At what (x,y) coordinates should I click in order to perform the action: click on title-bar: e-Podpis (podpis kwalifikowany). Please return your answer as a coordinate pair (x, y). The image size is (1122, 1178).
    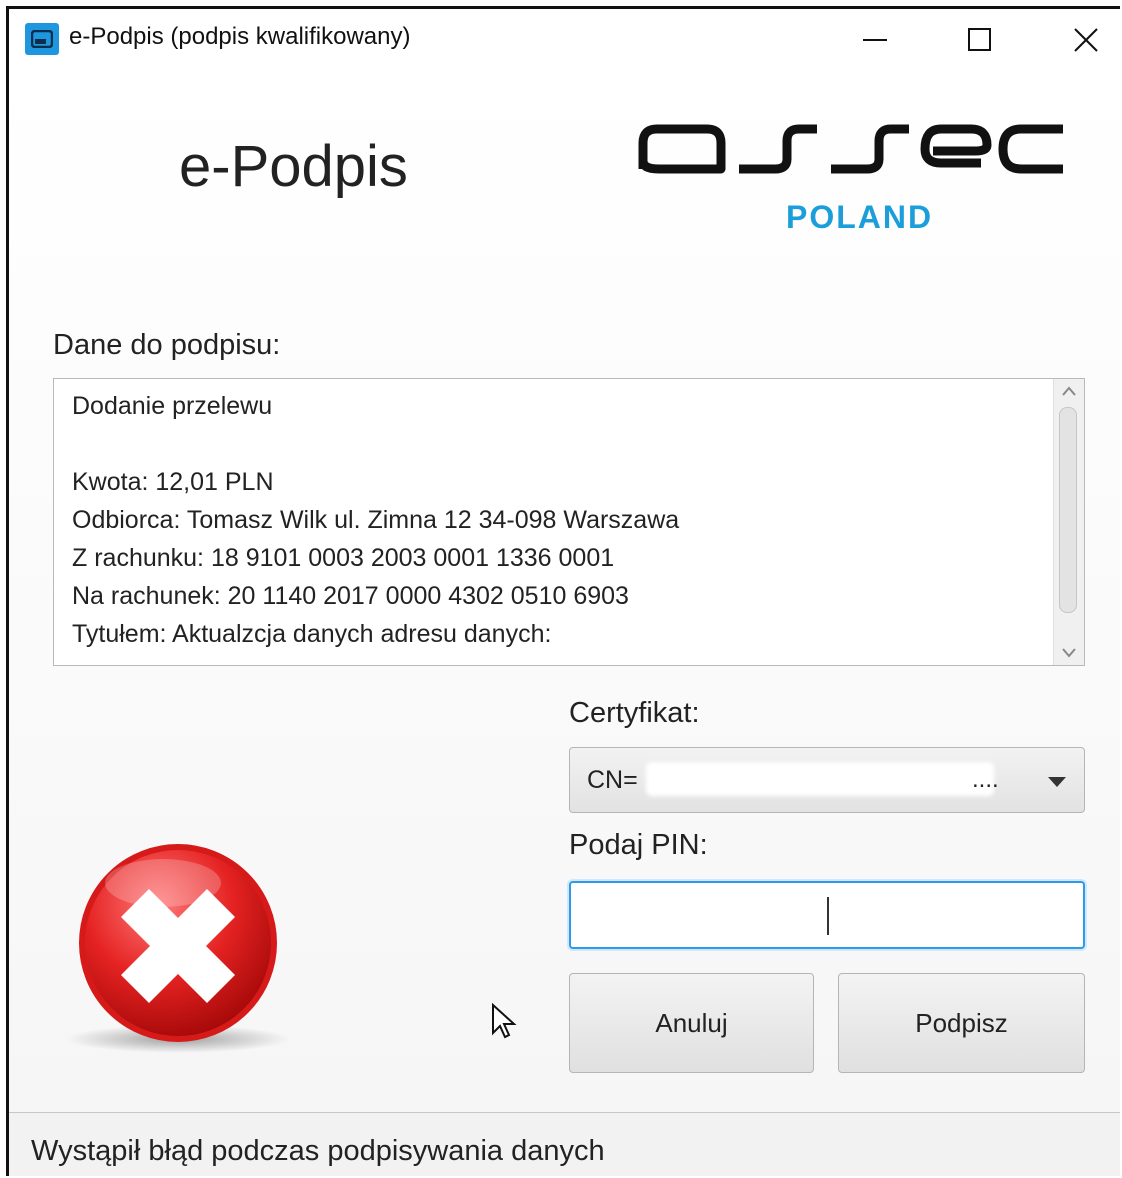
    Looking at the image, I should click on (564, 40).